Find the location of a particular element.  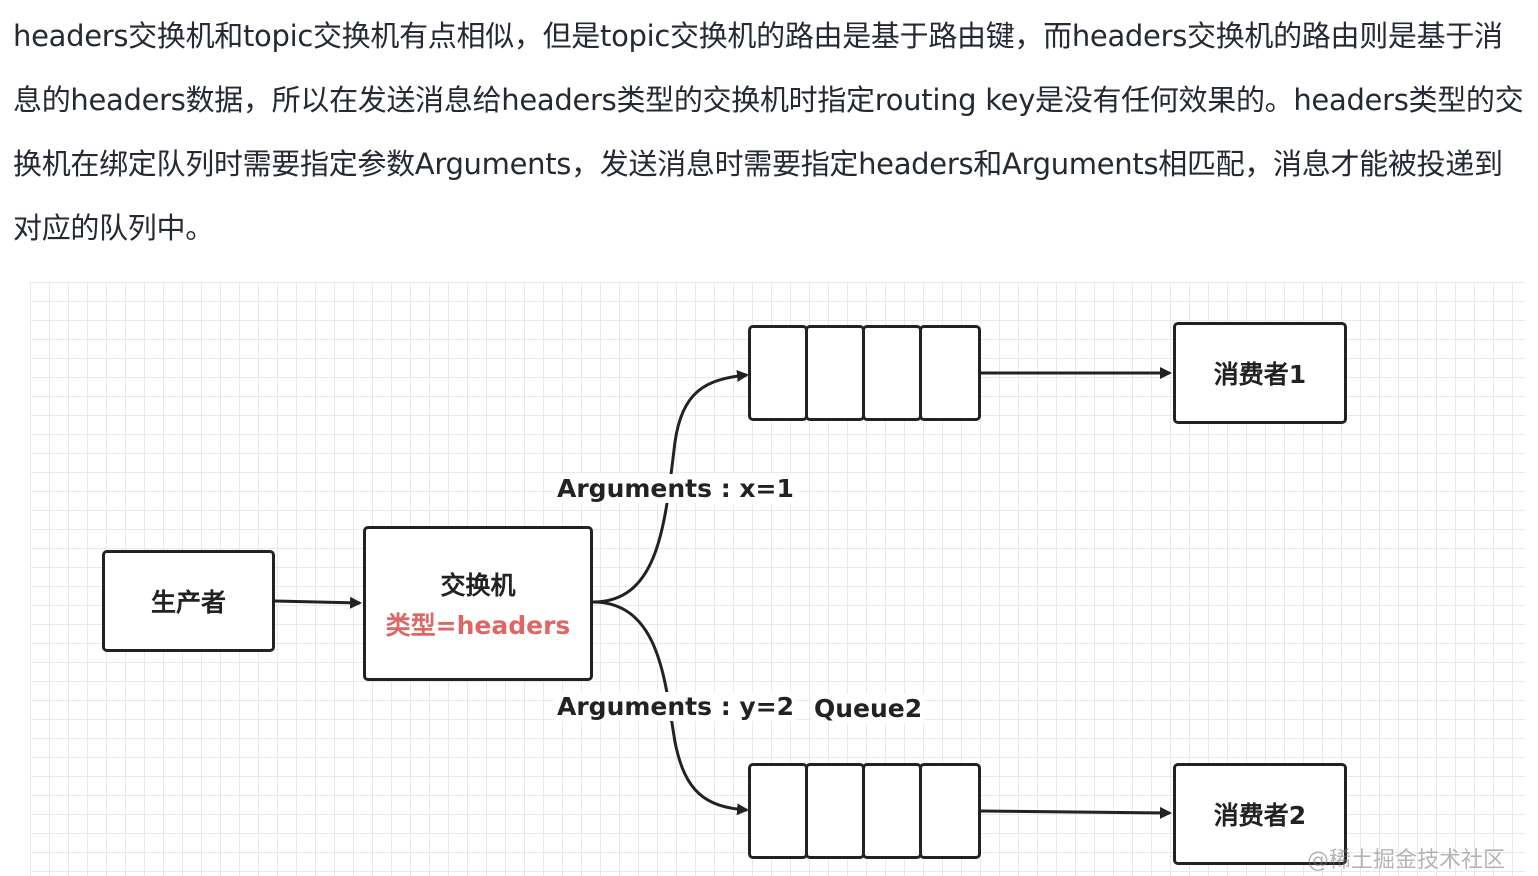

producer-box: 生产者 is located at coordinates (188, 601).